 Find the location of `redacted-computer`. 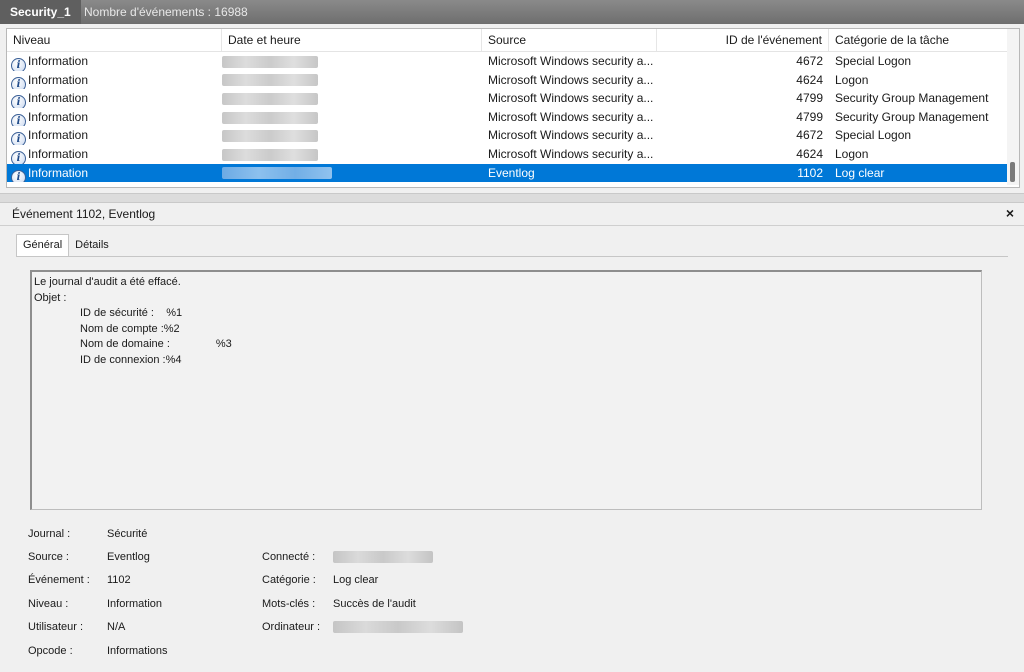

redacted-computer is located at coordinates (398, 627).